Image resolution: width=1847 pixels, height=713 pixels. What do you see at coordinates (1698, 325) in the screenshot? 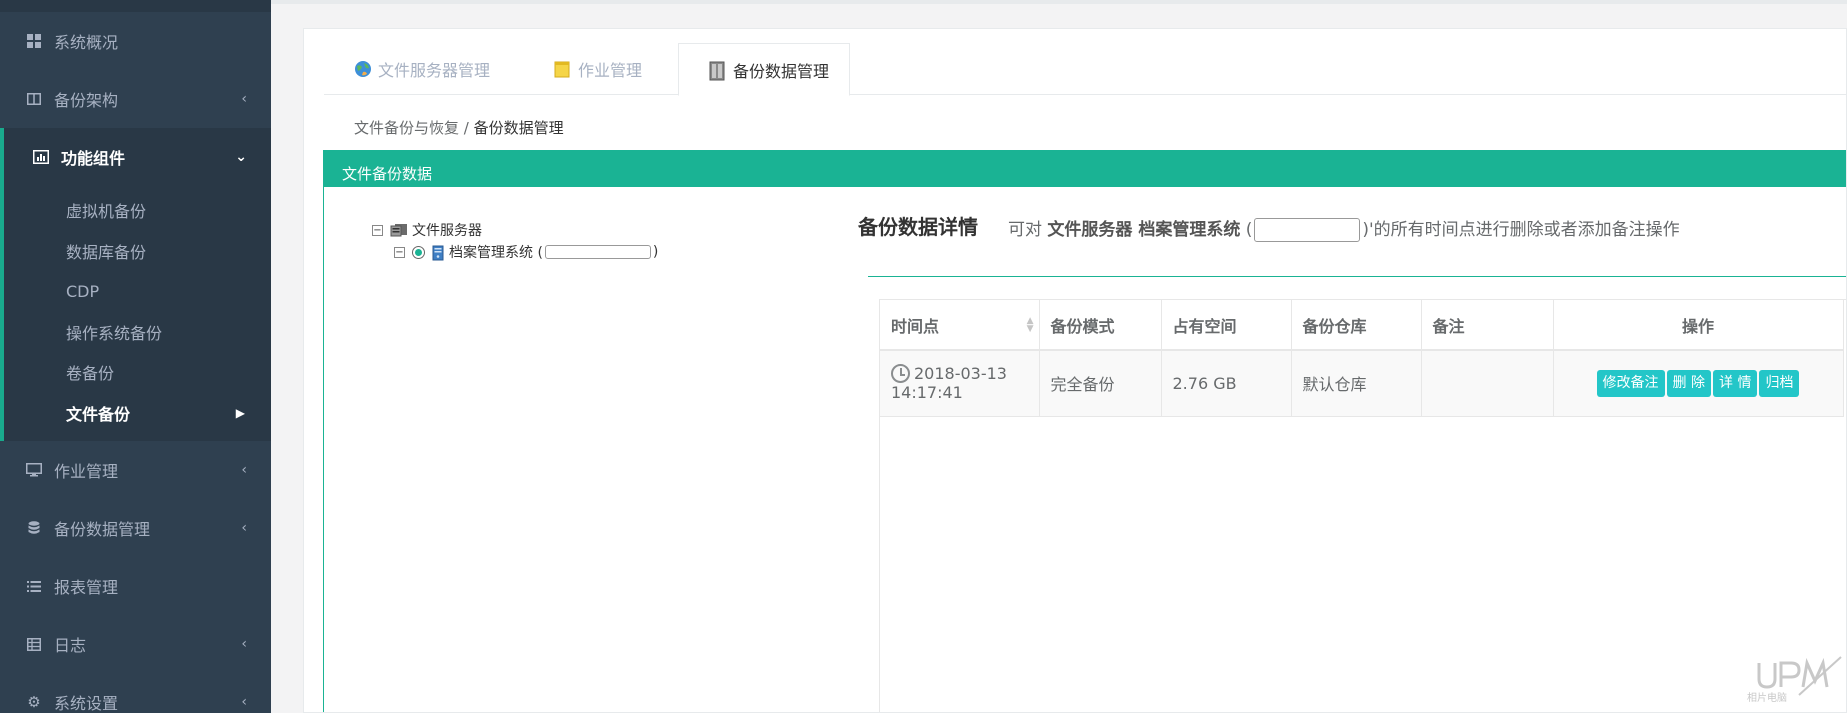
I see `col-header-actions: 操作` at bounding box center [1698, 325].